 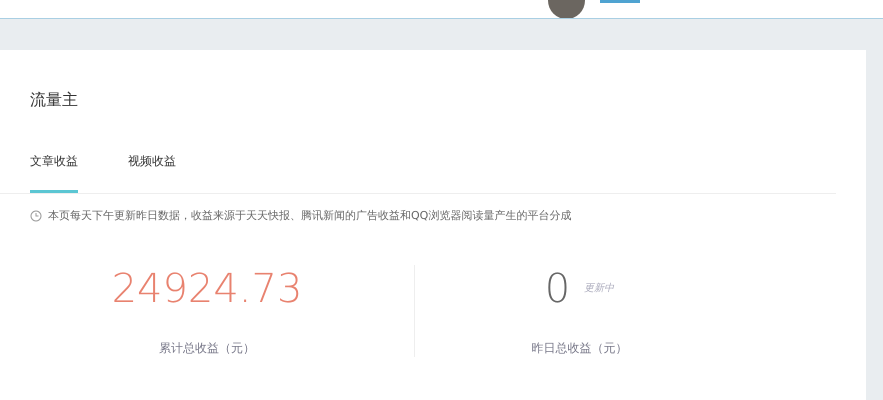 What do you see at coordinates (580, 348) in the screenshot?
I see `stat-label: 昨日总收益（元）` at bounding box center [580, 348].